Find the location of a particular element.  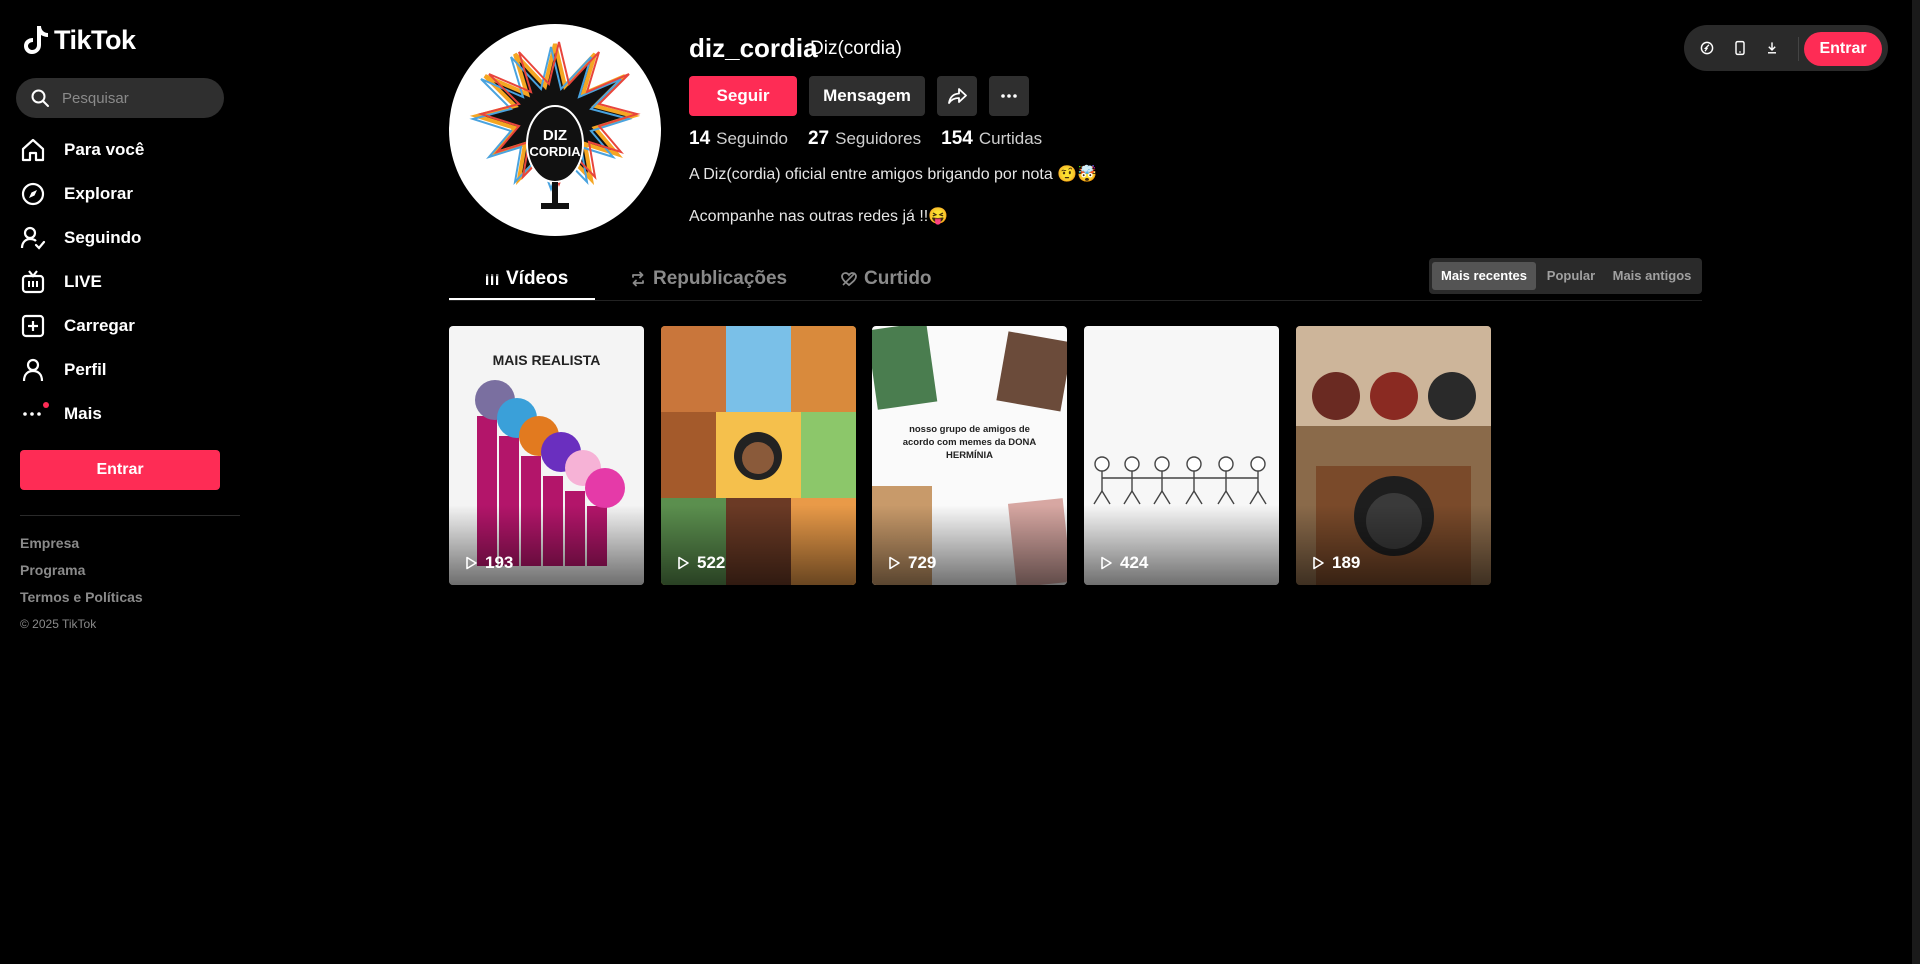

heart-hidden-icon is located at coordinates (849, 279).